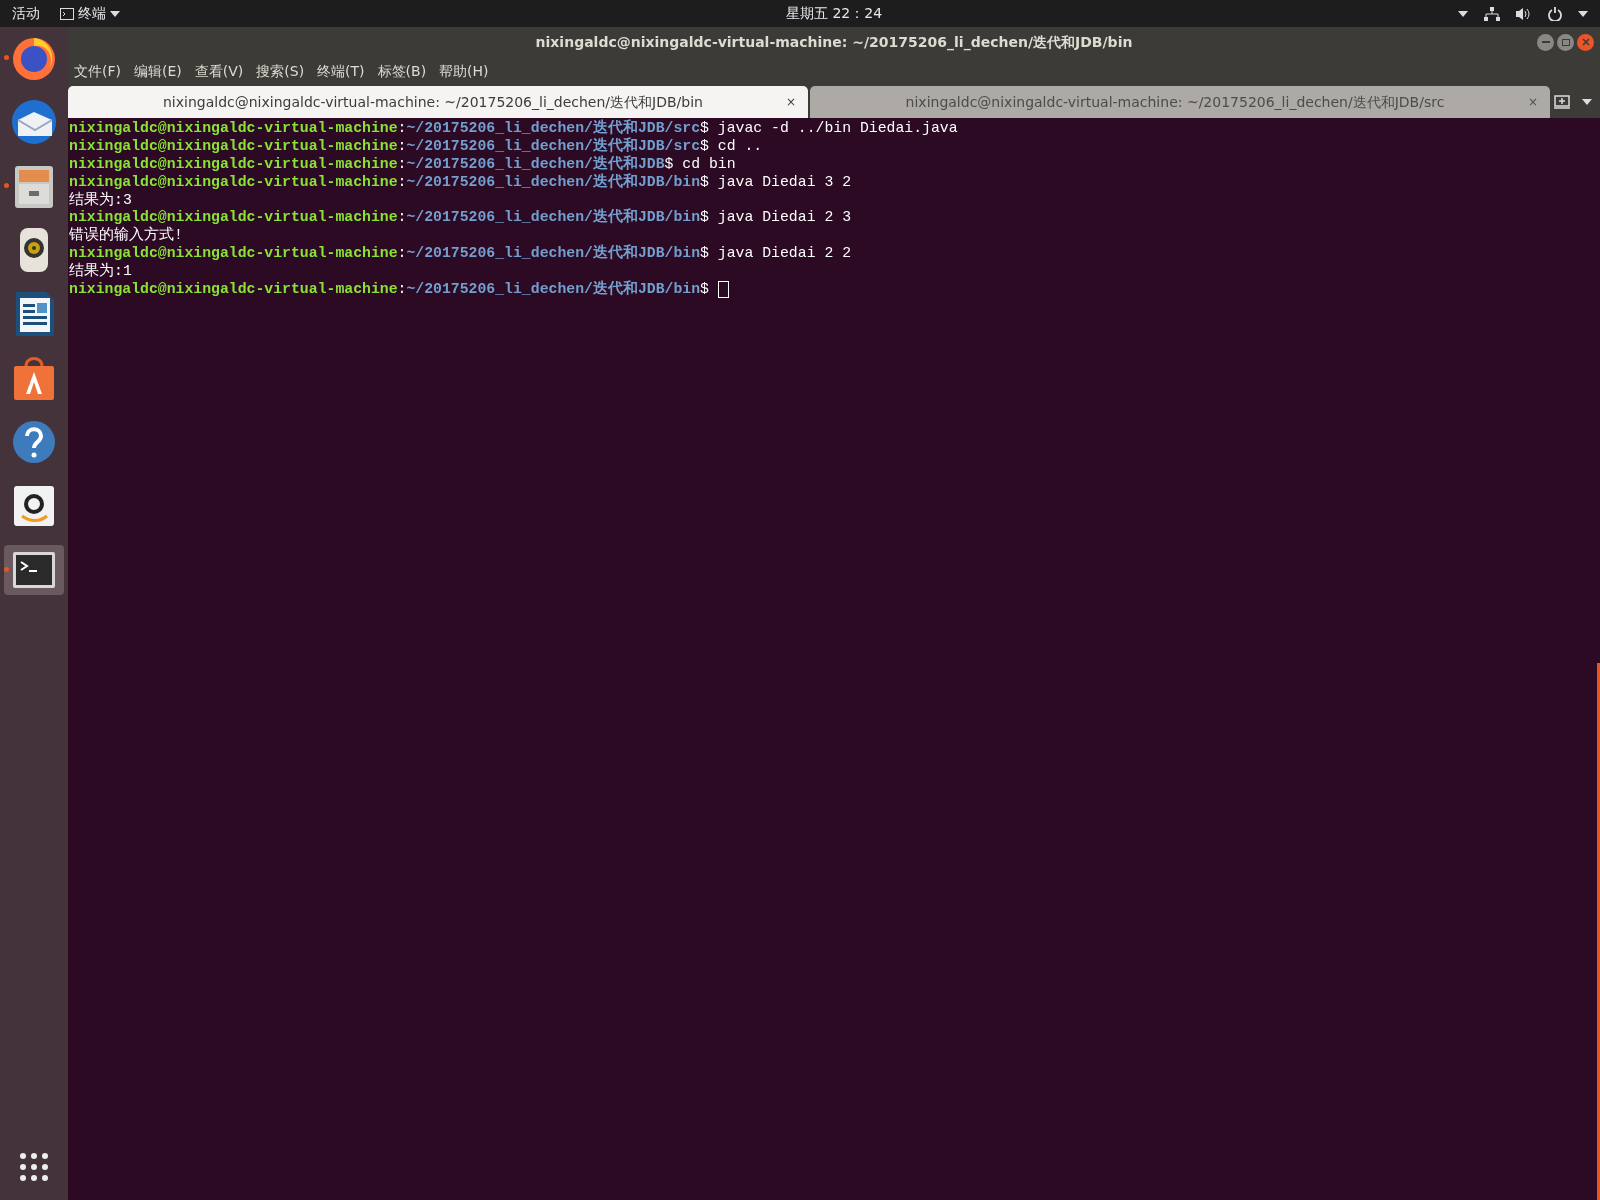 Image resolution: width=1600 pixels, height=1200 pixels. What do you see at coordinates (1555, 13) in the screenshot?
I see `power-icon` at bounding box center [1555, 13].